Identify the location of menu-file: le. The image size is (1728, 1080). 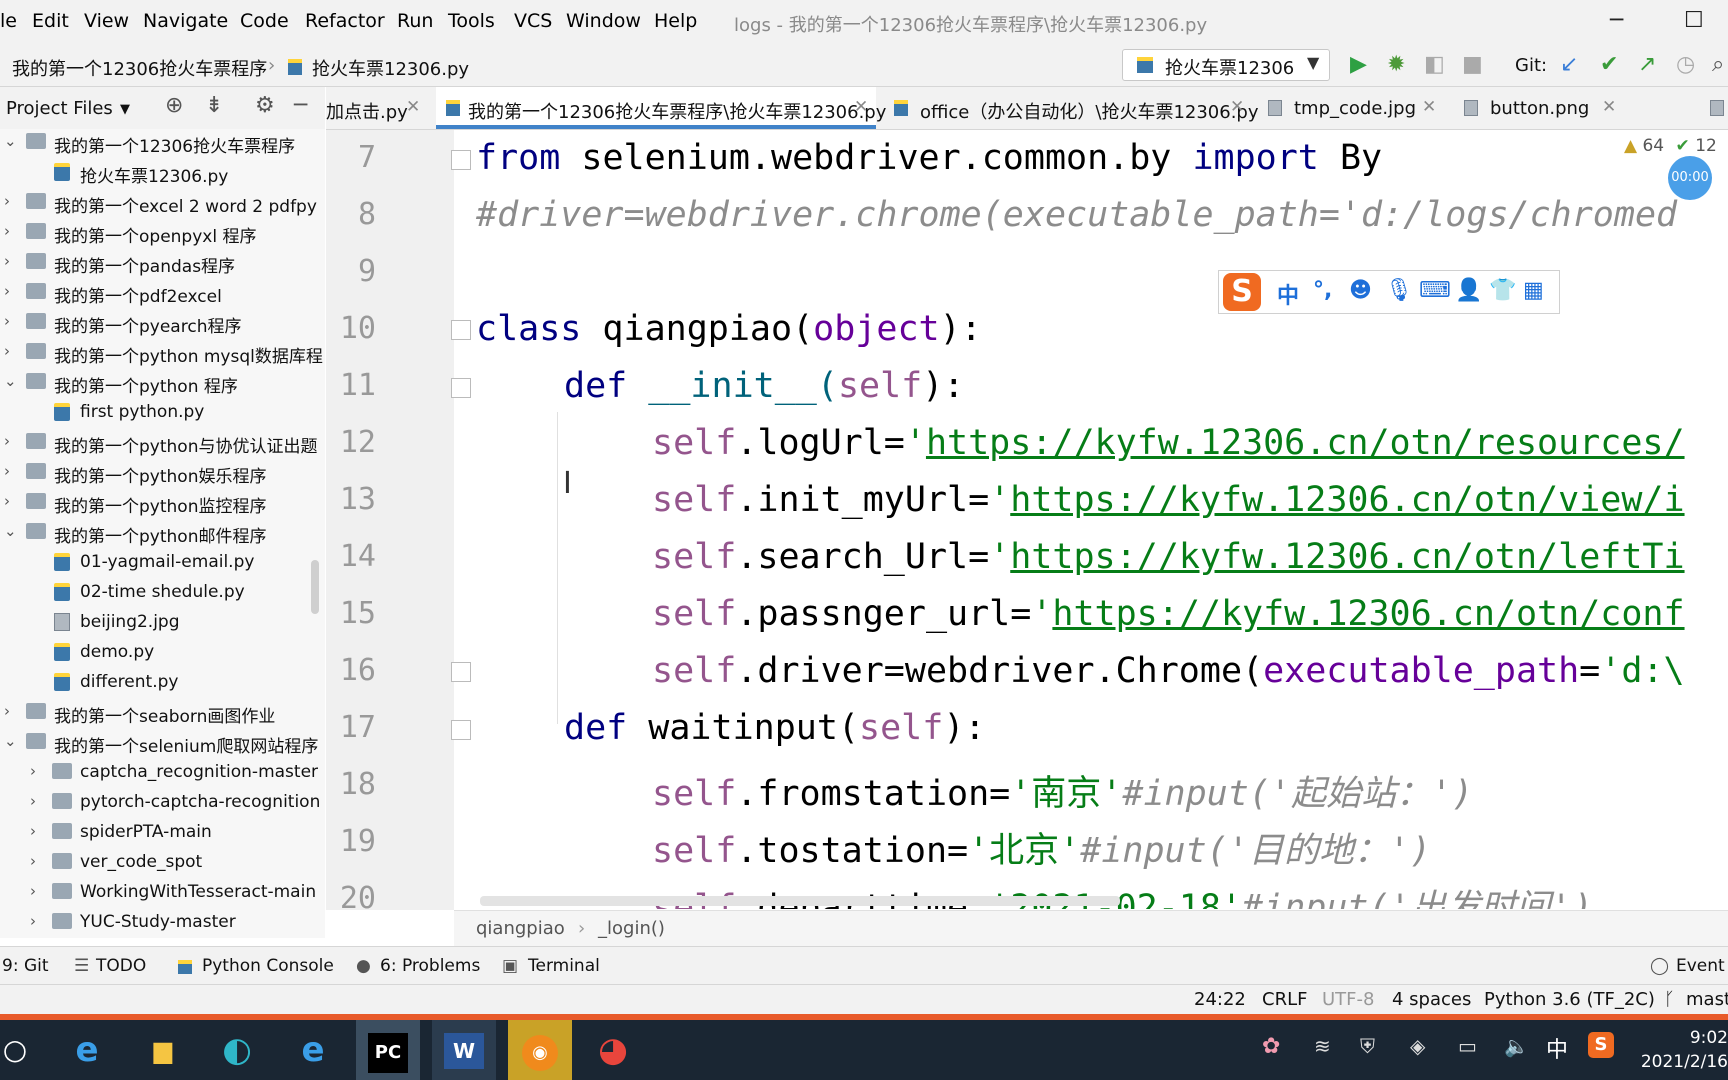
(8, 21).